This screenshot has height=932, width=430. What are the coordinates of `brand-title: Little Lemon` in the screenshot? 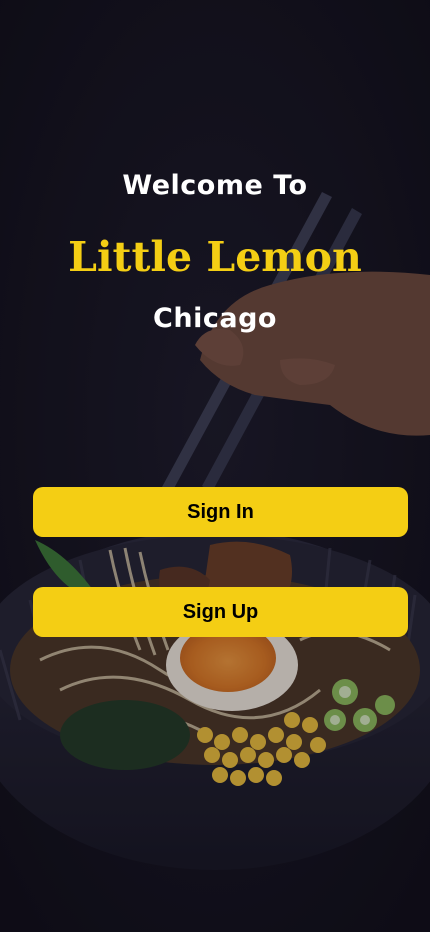 It's located at (215, 257).